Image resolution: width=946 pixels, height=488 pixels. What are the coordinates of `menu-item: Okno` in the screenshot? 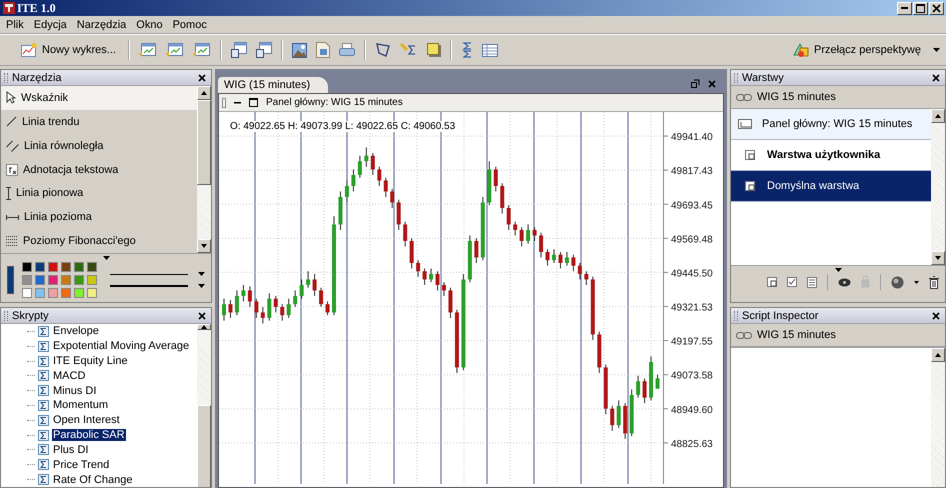 It's located at (149, 24).